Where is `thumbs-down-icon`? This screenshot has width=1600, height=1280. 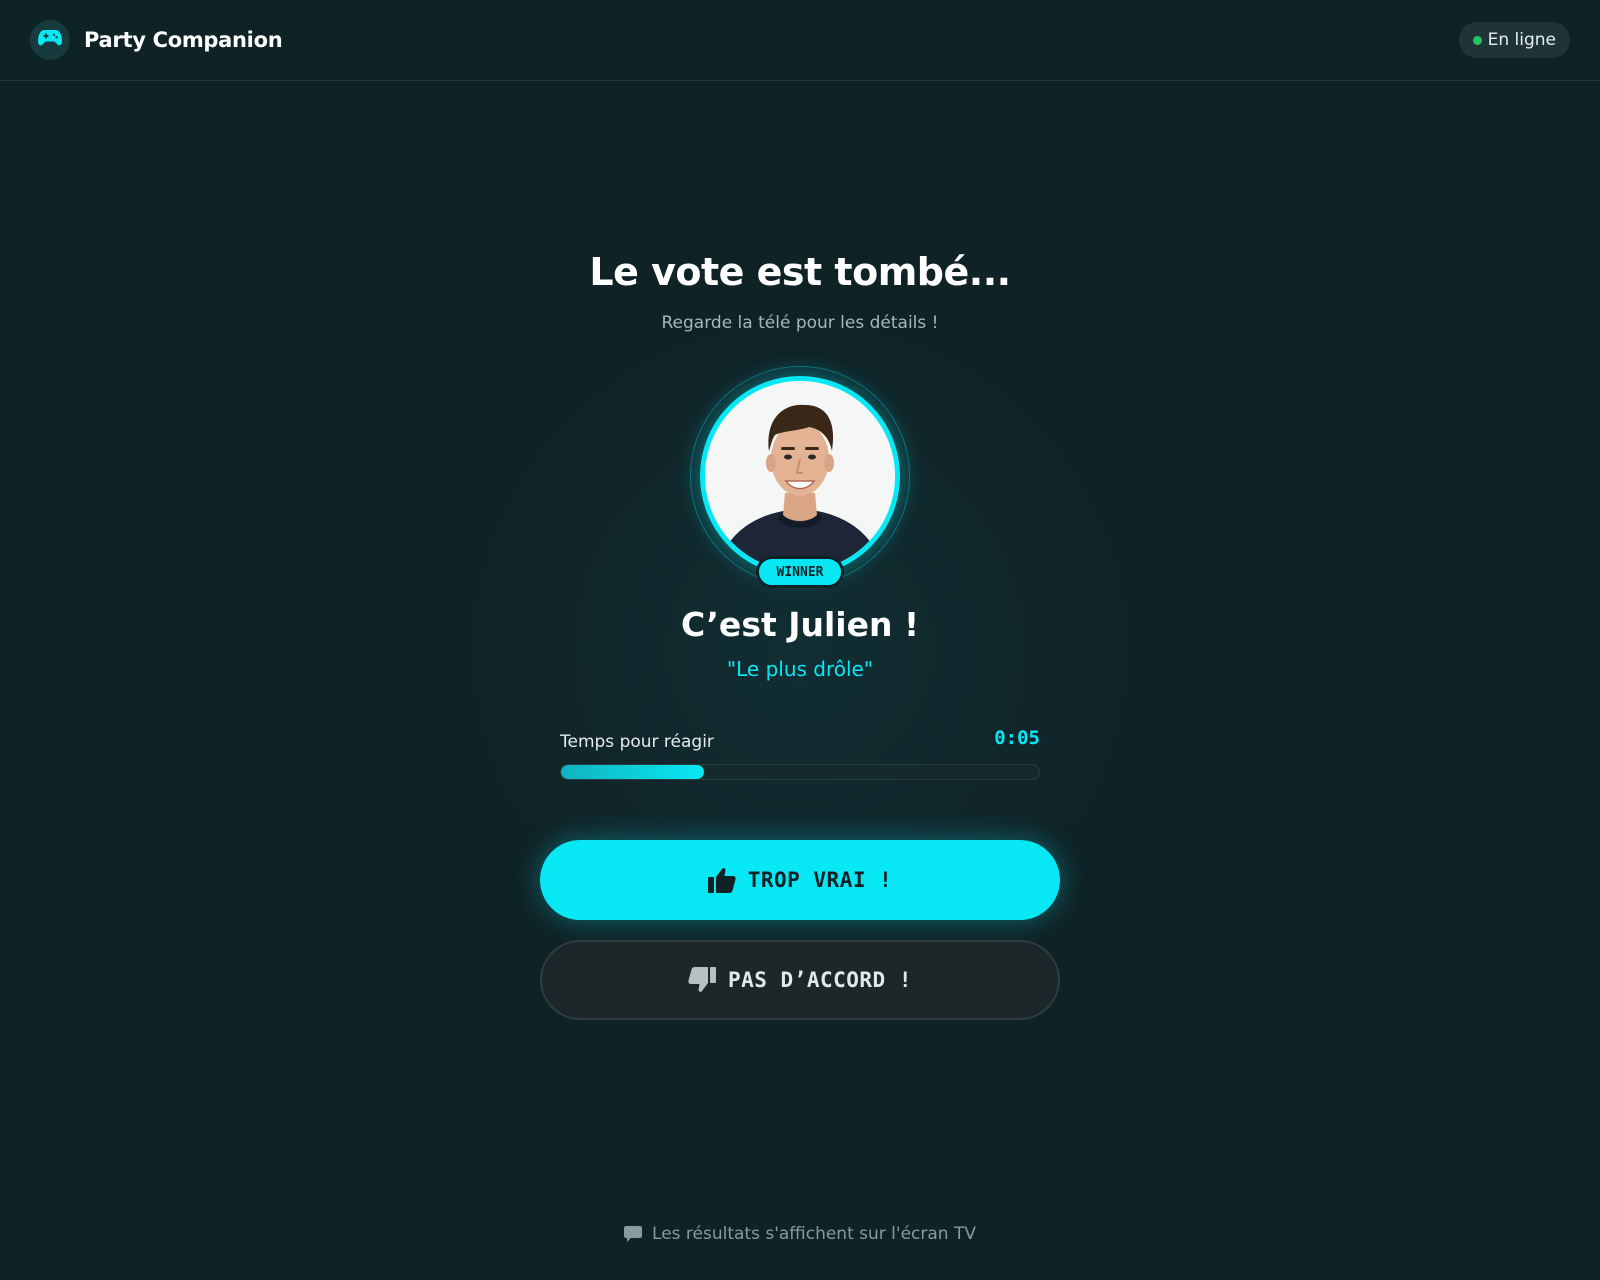 thumbs-down-icon is located at coordinates (702, 980).